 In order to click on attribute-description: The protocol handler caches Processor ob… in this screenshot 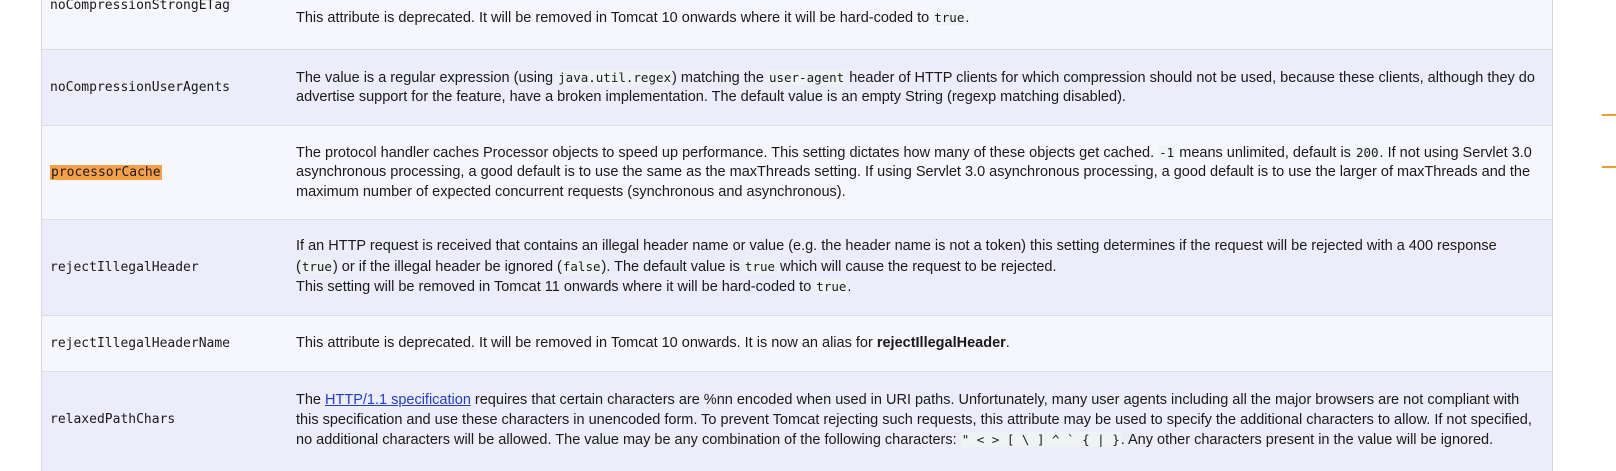, I will do `click(914, 172)`.